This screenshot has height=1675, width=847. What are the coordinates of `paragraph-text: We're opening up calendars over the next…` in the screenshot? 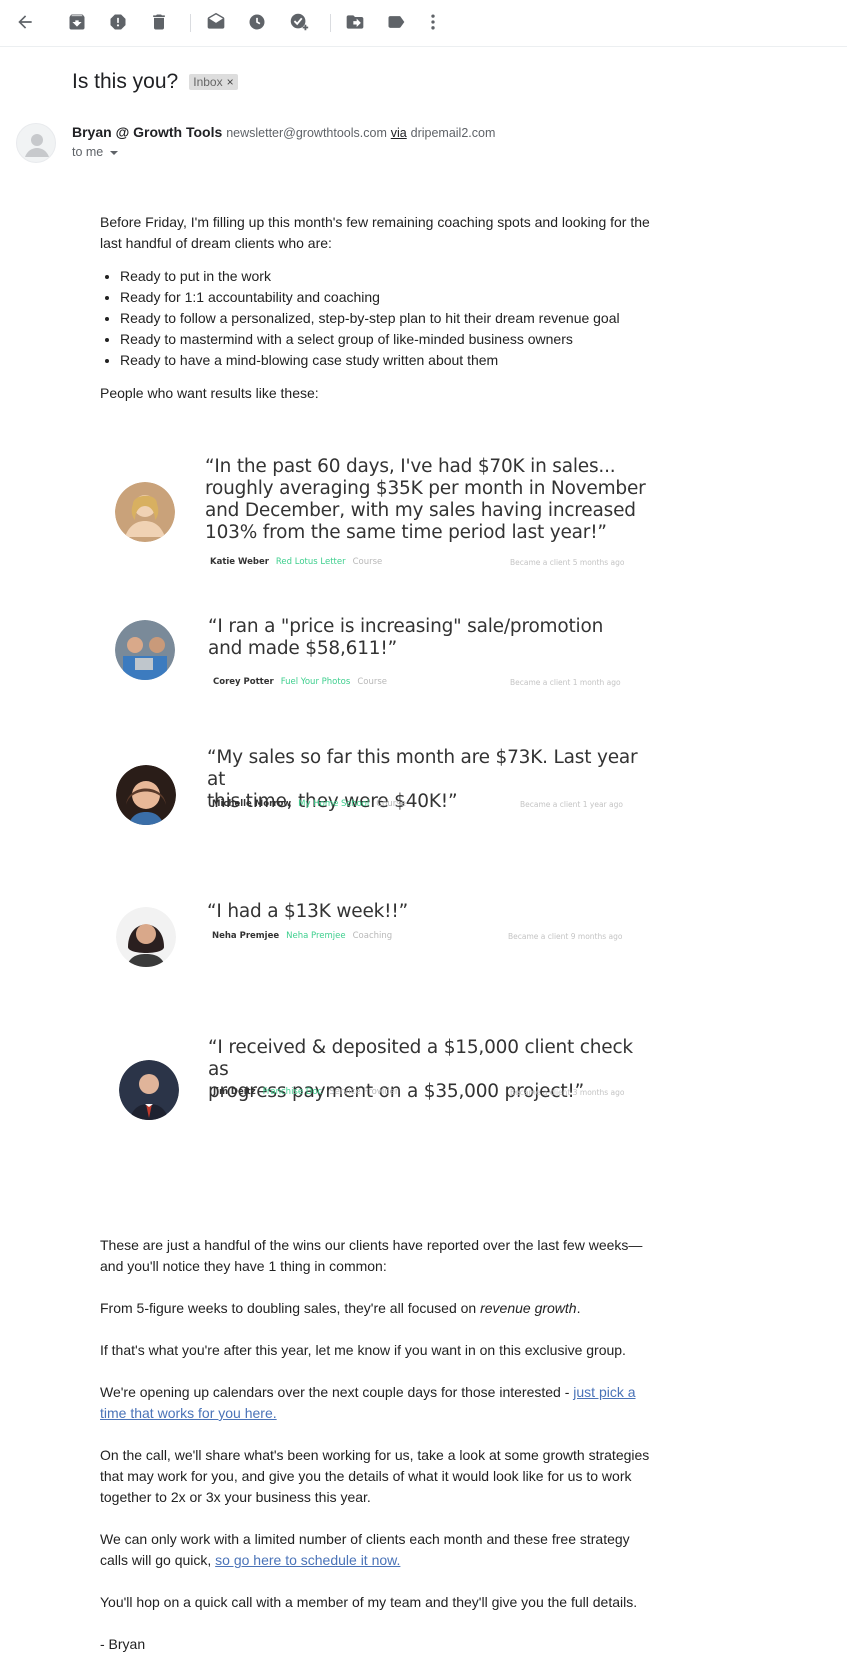 It's located at (337, 1392).